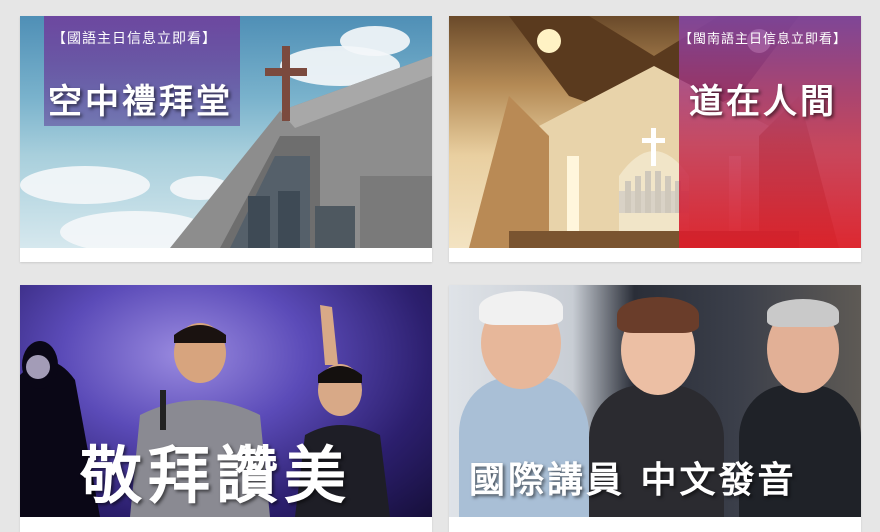 The image size is (880, 532). Describe the element at coordinates (633, 480) in the screenshot. I see `program-title: 國際講員 中文發音` at that location.